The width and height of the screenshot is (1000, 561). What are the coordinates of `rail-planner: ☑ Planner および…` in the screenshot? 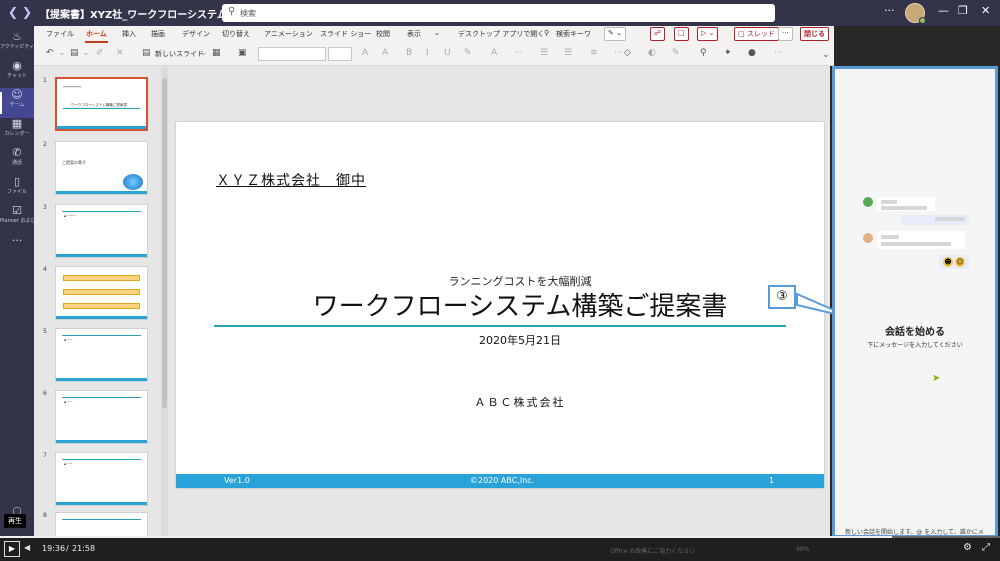 It's located at (17, 219).